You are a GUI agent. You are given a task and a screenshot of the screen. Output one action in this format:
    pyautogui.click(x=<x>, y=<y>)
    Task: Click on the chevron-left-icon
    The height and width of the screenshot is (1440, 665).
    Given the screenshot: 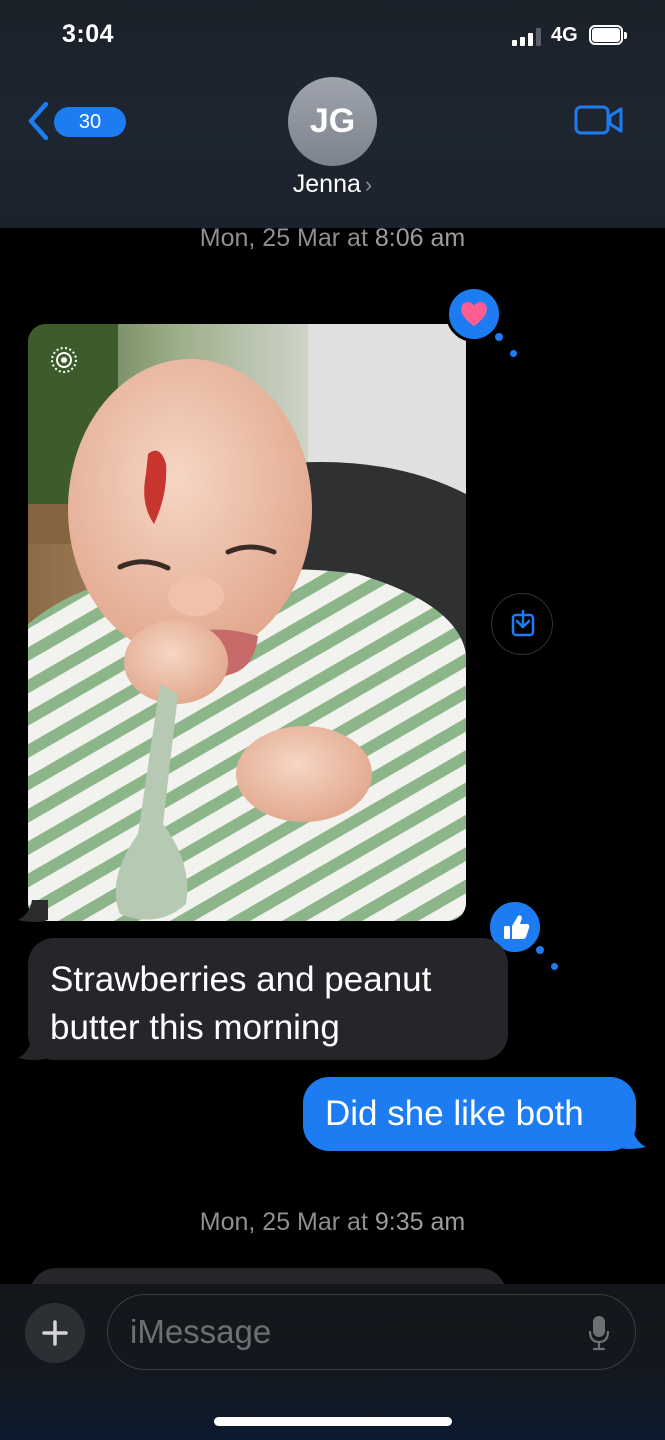 What is the action you would take?
    pyautogui.click(x=38, y=121)
    